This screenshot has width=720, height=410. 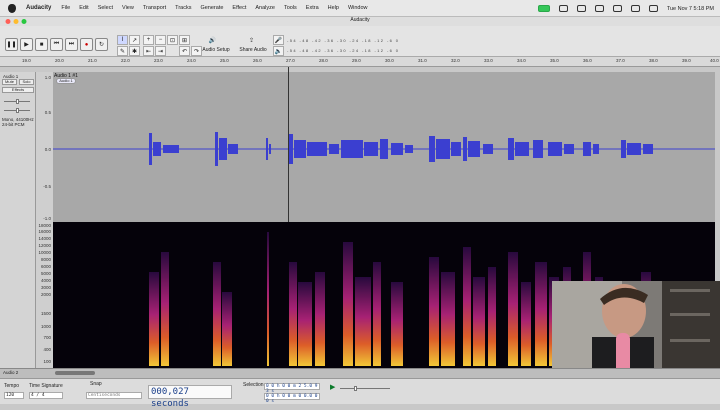 I want to click on track-2-header: Audio 2, so click(x=360, y=373).